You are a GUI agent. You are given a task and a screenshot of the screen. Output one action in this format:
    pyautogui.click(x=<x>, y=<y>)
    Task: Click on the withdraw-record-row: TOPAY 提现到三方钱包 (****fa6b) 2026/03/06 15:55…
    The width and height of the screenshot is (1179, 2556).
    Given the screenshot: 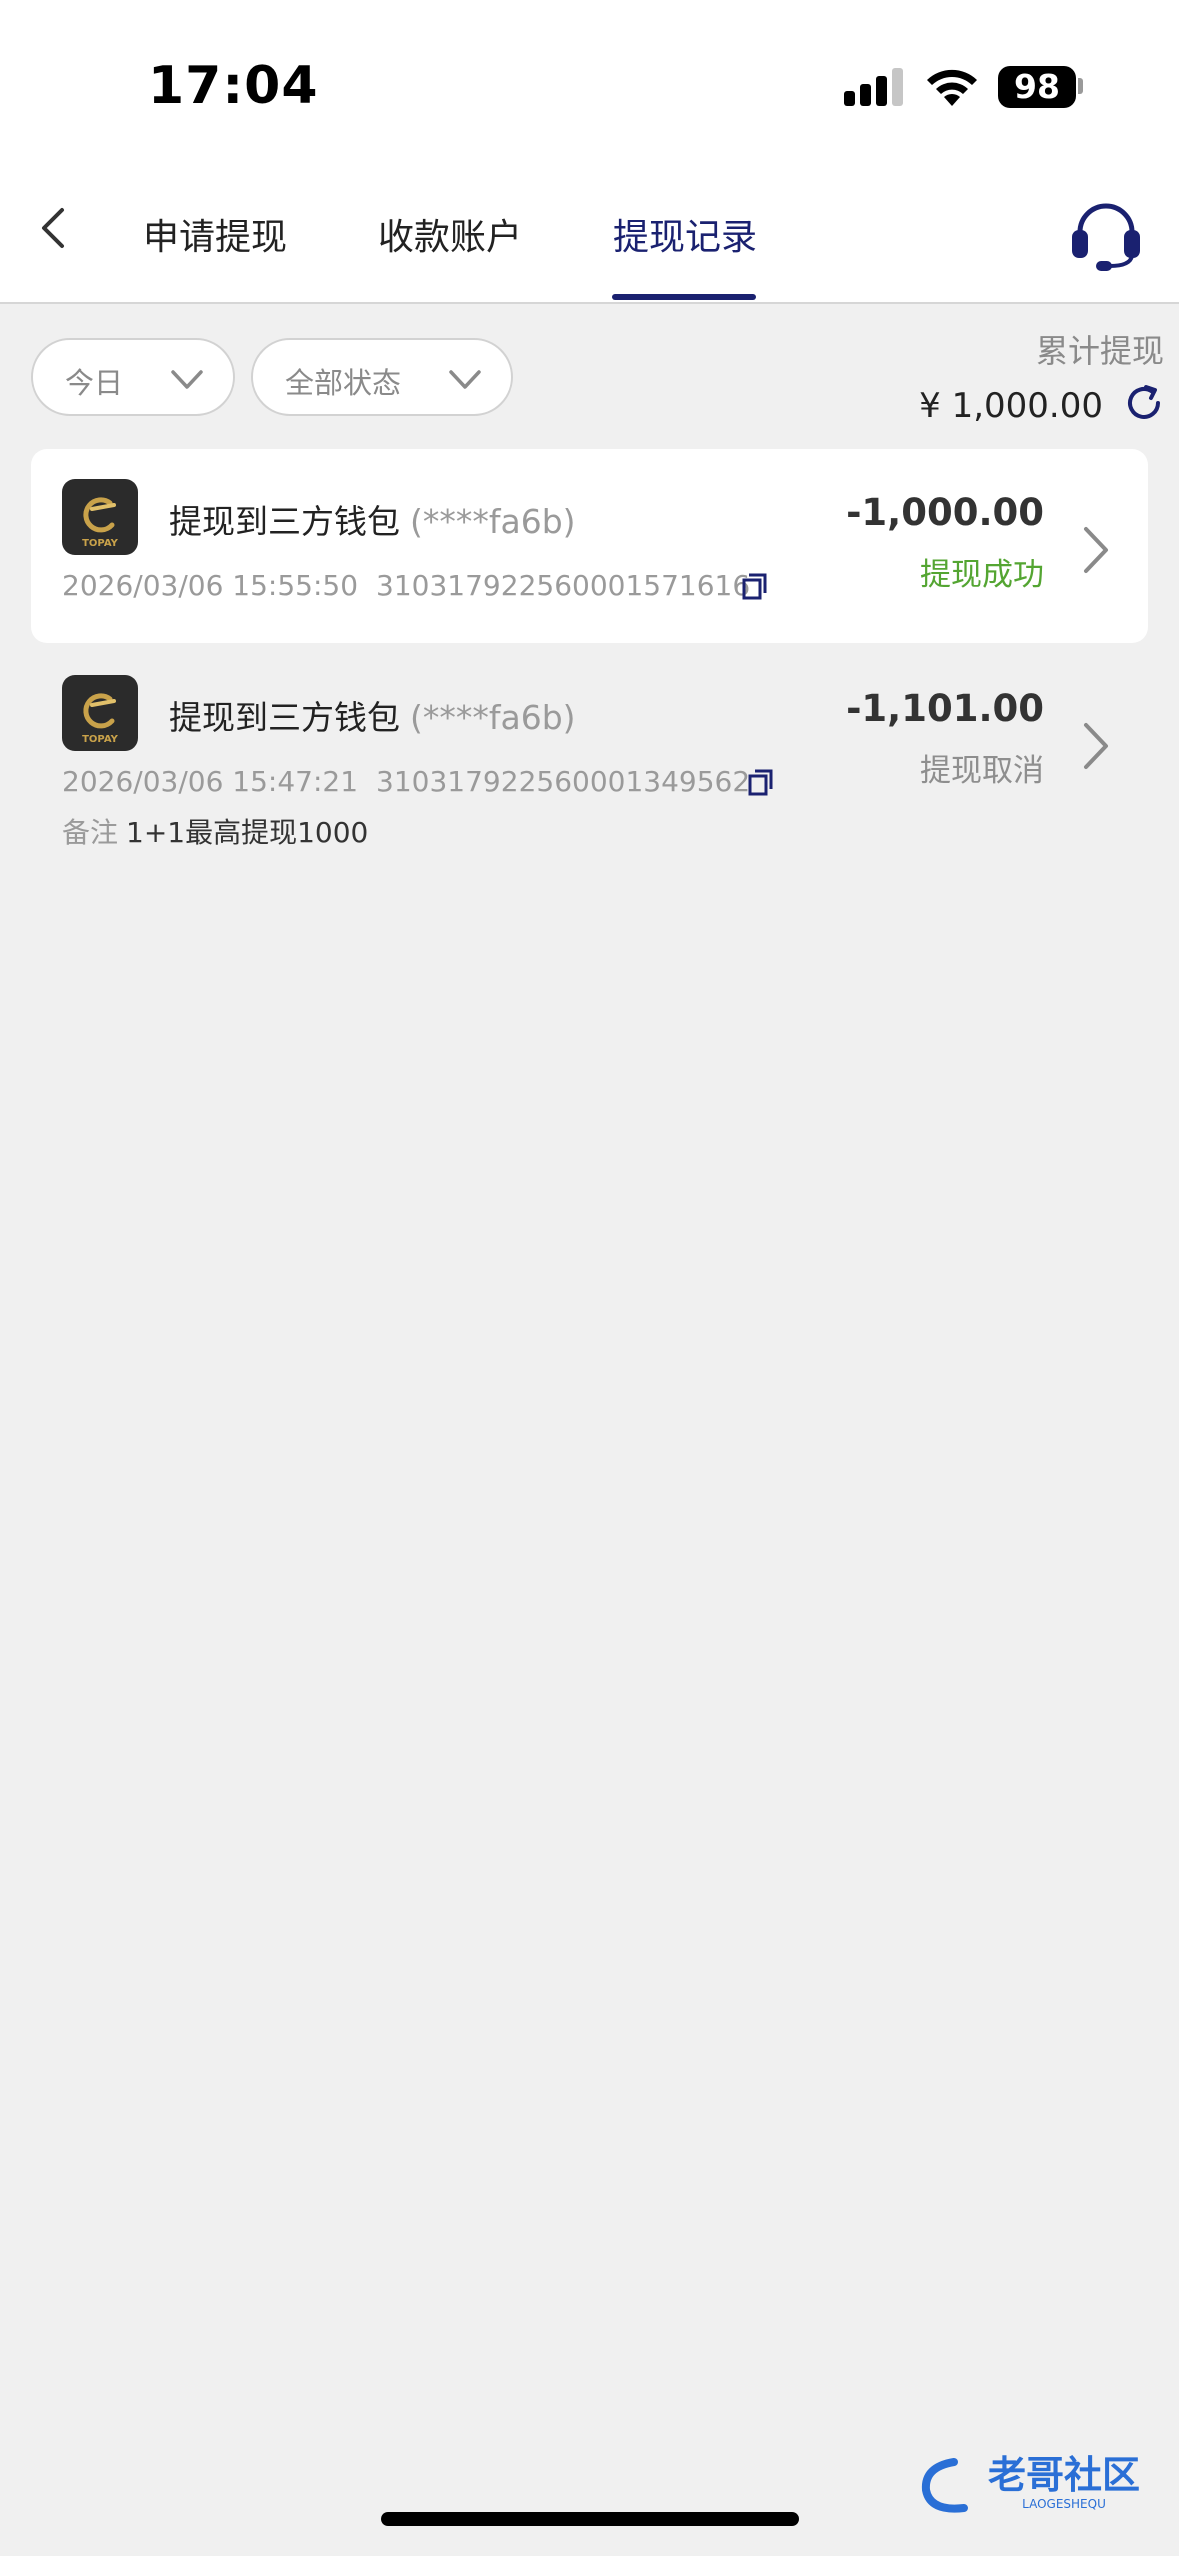 What is the action you would take?
    pyautogui.click(x=589, y=546)
    